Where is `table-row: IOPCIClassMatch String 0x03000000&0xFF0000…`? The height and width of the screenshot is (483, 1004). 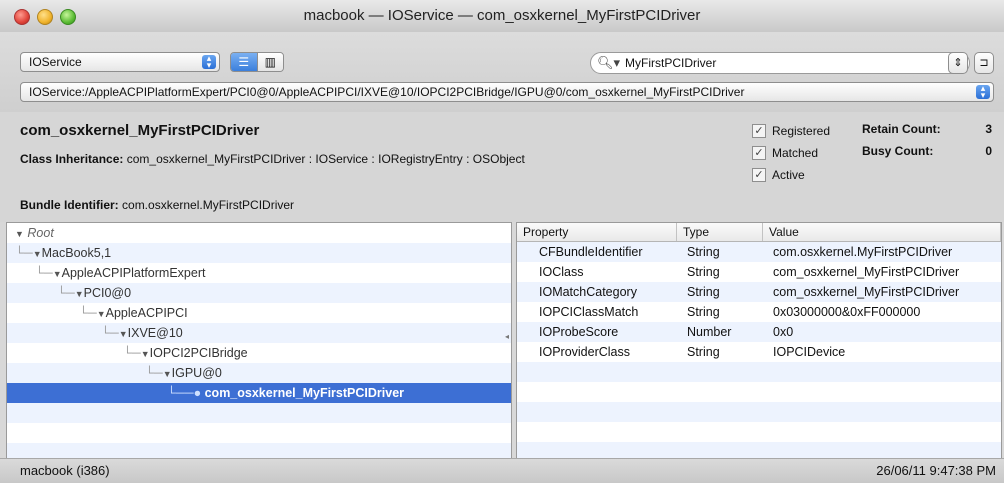 table-row: IOPCIClassMatch String 0x03000000&0xFF0000… is located at coordinates (759, 312).